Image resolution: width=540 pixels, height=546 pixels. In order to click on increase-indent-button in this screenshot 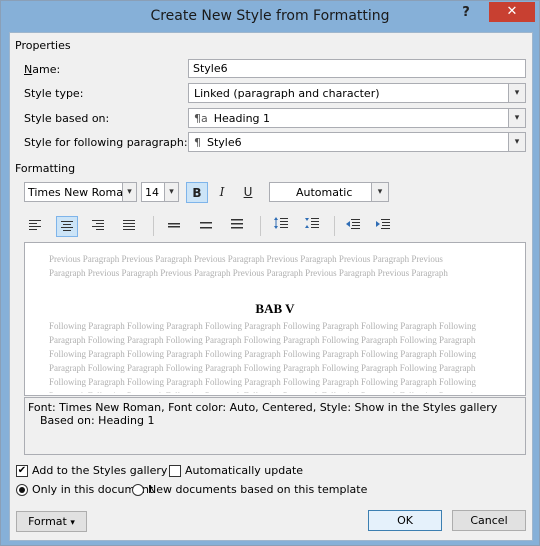, I will do `click(383, 226)`.